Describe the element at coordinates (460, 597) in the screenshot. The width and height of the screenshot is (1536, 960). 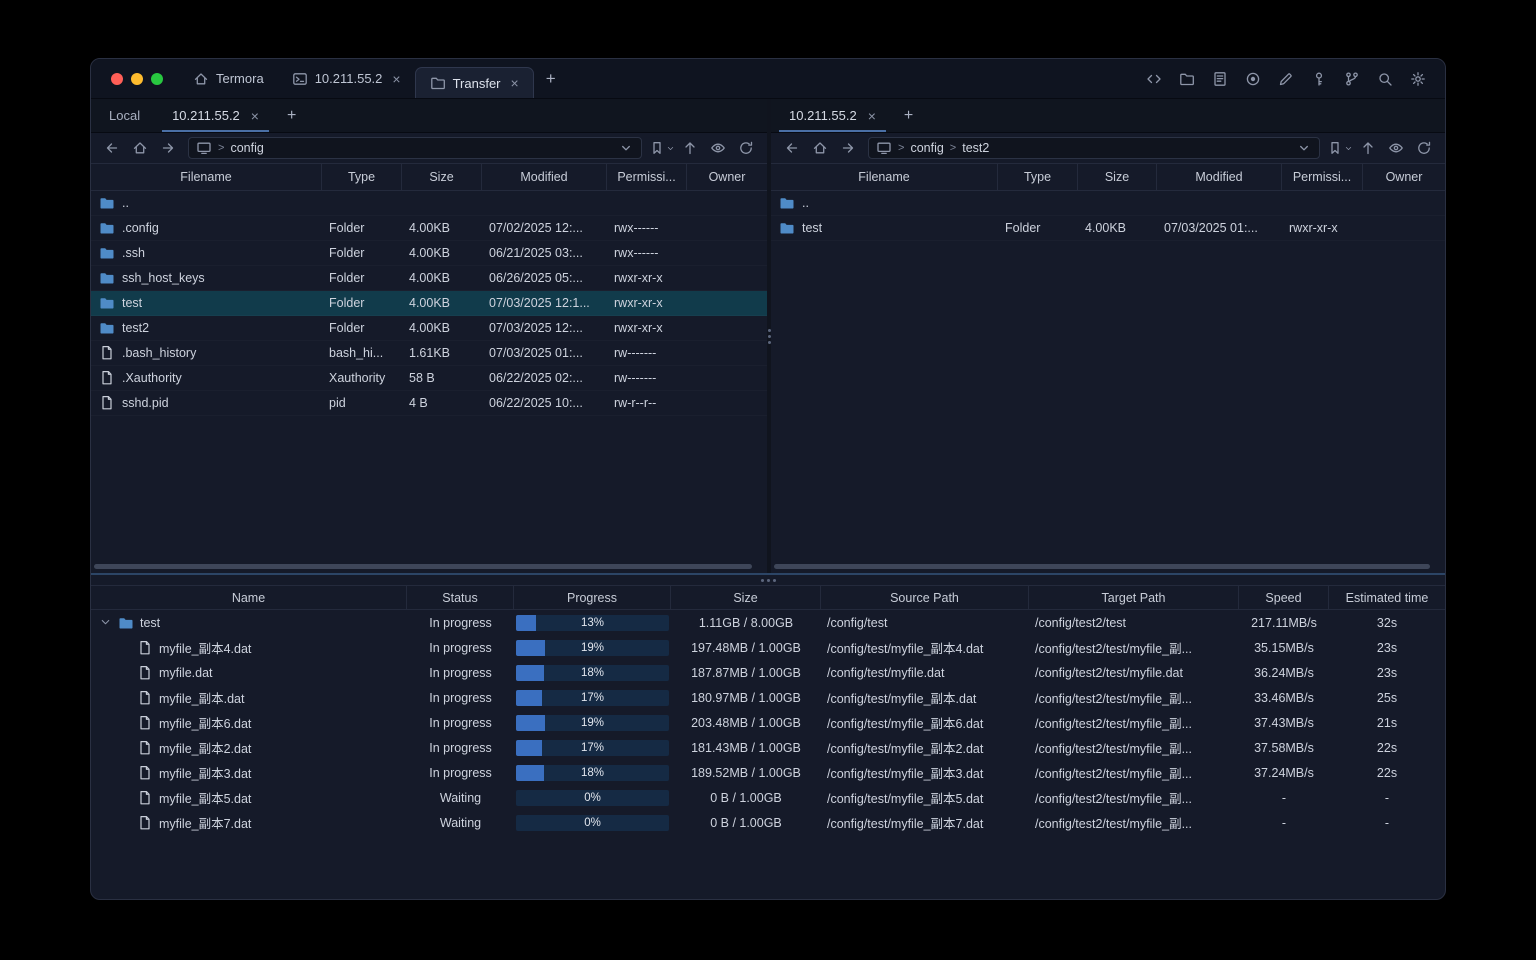
I see `column-header-status: Status` at that location.